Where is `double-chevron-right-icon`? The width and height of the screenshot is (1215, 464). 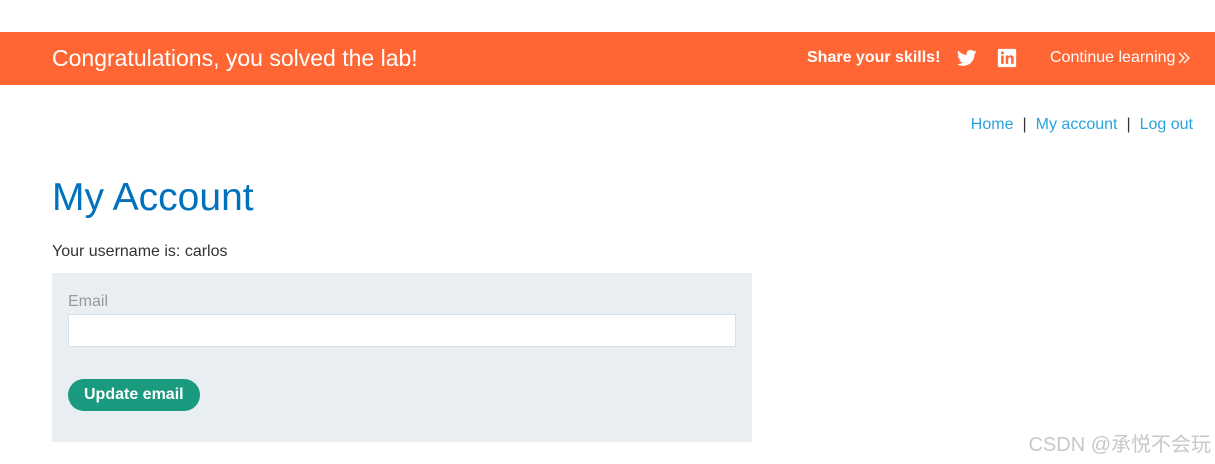 double-chevron-right-icon is located at coordinates (1184, 58).